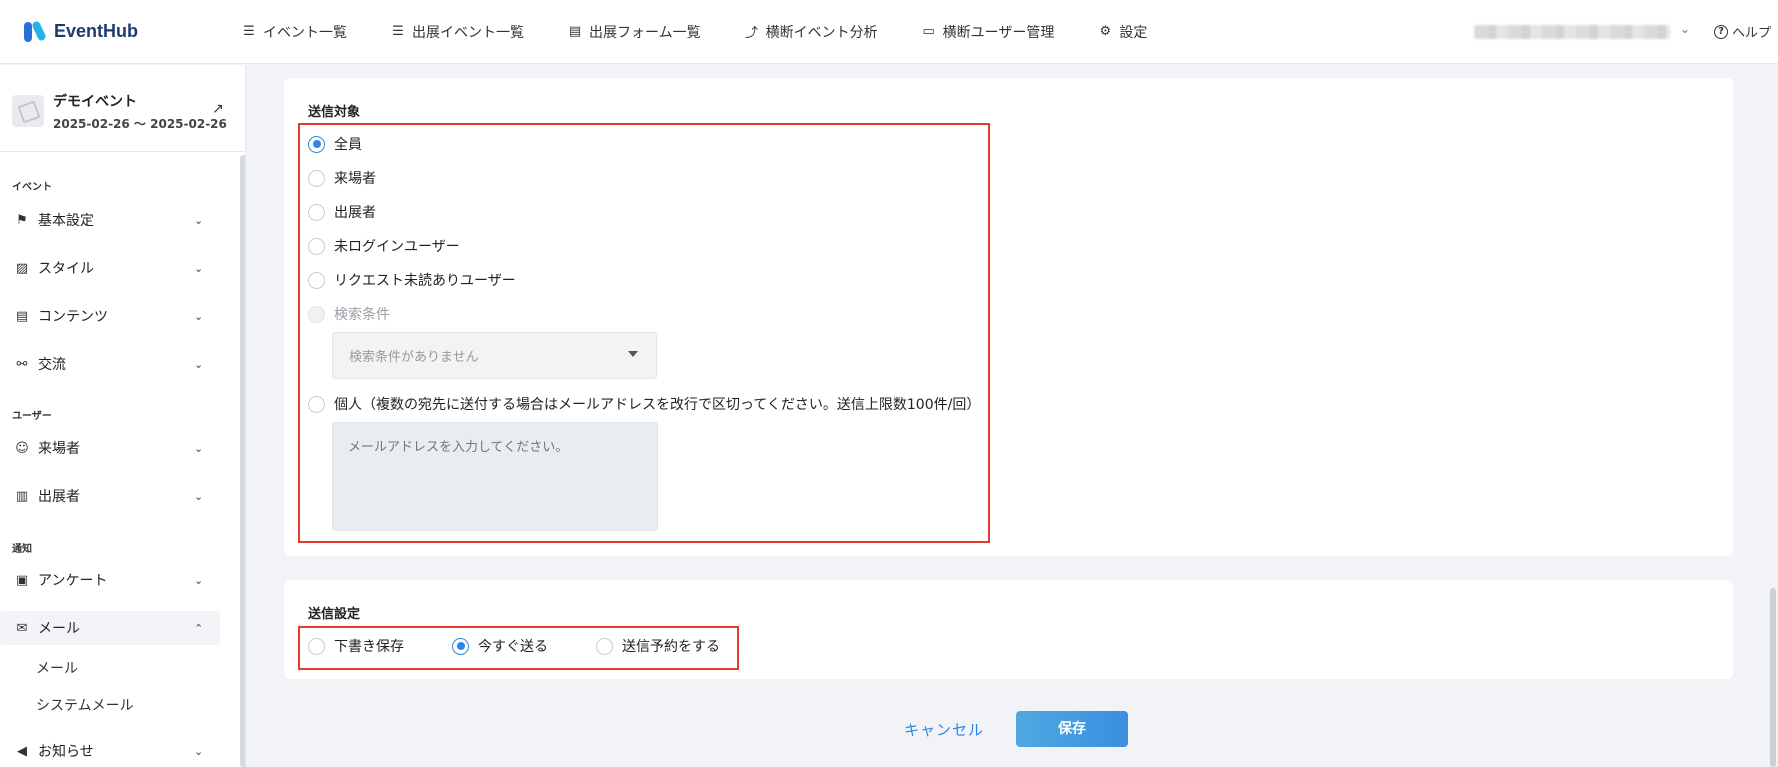  Describe the element at coordinates (110, 268) in the screenshot. I see `sidebar-item-style: ▨ スタイル ⌄` at that location.